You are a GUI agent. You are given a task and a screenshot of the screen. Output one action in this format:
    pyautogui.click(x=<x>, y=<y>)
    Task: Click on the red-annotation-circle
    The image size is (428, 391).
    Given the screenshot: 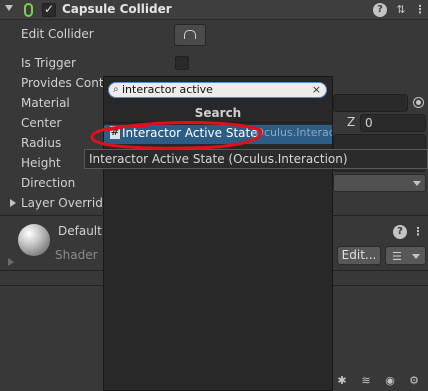 What is the action you would take?
    pyautogui.click(x=176, y=135)
    